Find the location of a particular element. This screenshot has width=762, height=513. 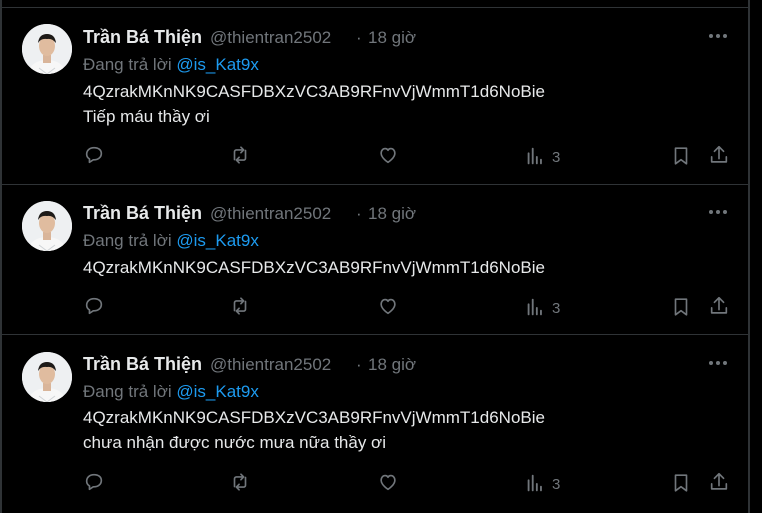

timeline-right-border is located at coordinates (749, 256).